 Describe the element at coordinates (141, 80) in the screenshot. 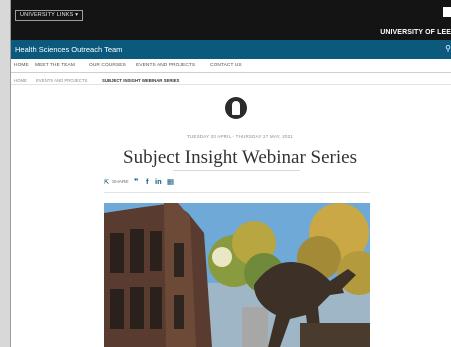

I see `breadcrumb-current: SUBJECT INSIGHT WEBINAR SERIES` at that location.